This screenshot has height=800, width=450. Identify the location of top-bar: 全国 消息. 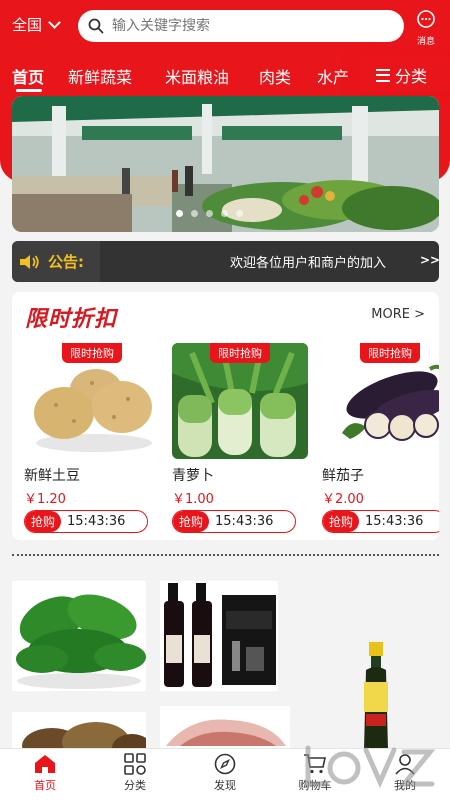
(225, 26).